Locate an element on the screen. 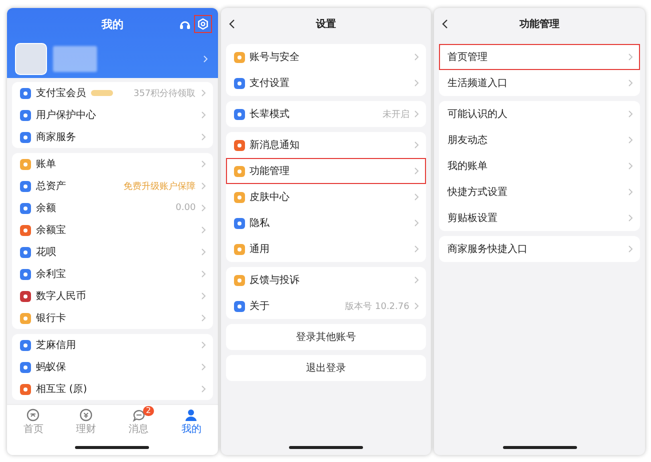 The image size is (651, 462). list-item: 功能管理 is located at coordinates (326, 171).